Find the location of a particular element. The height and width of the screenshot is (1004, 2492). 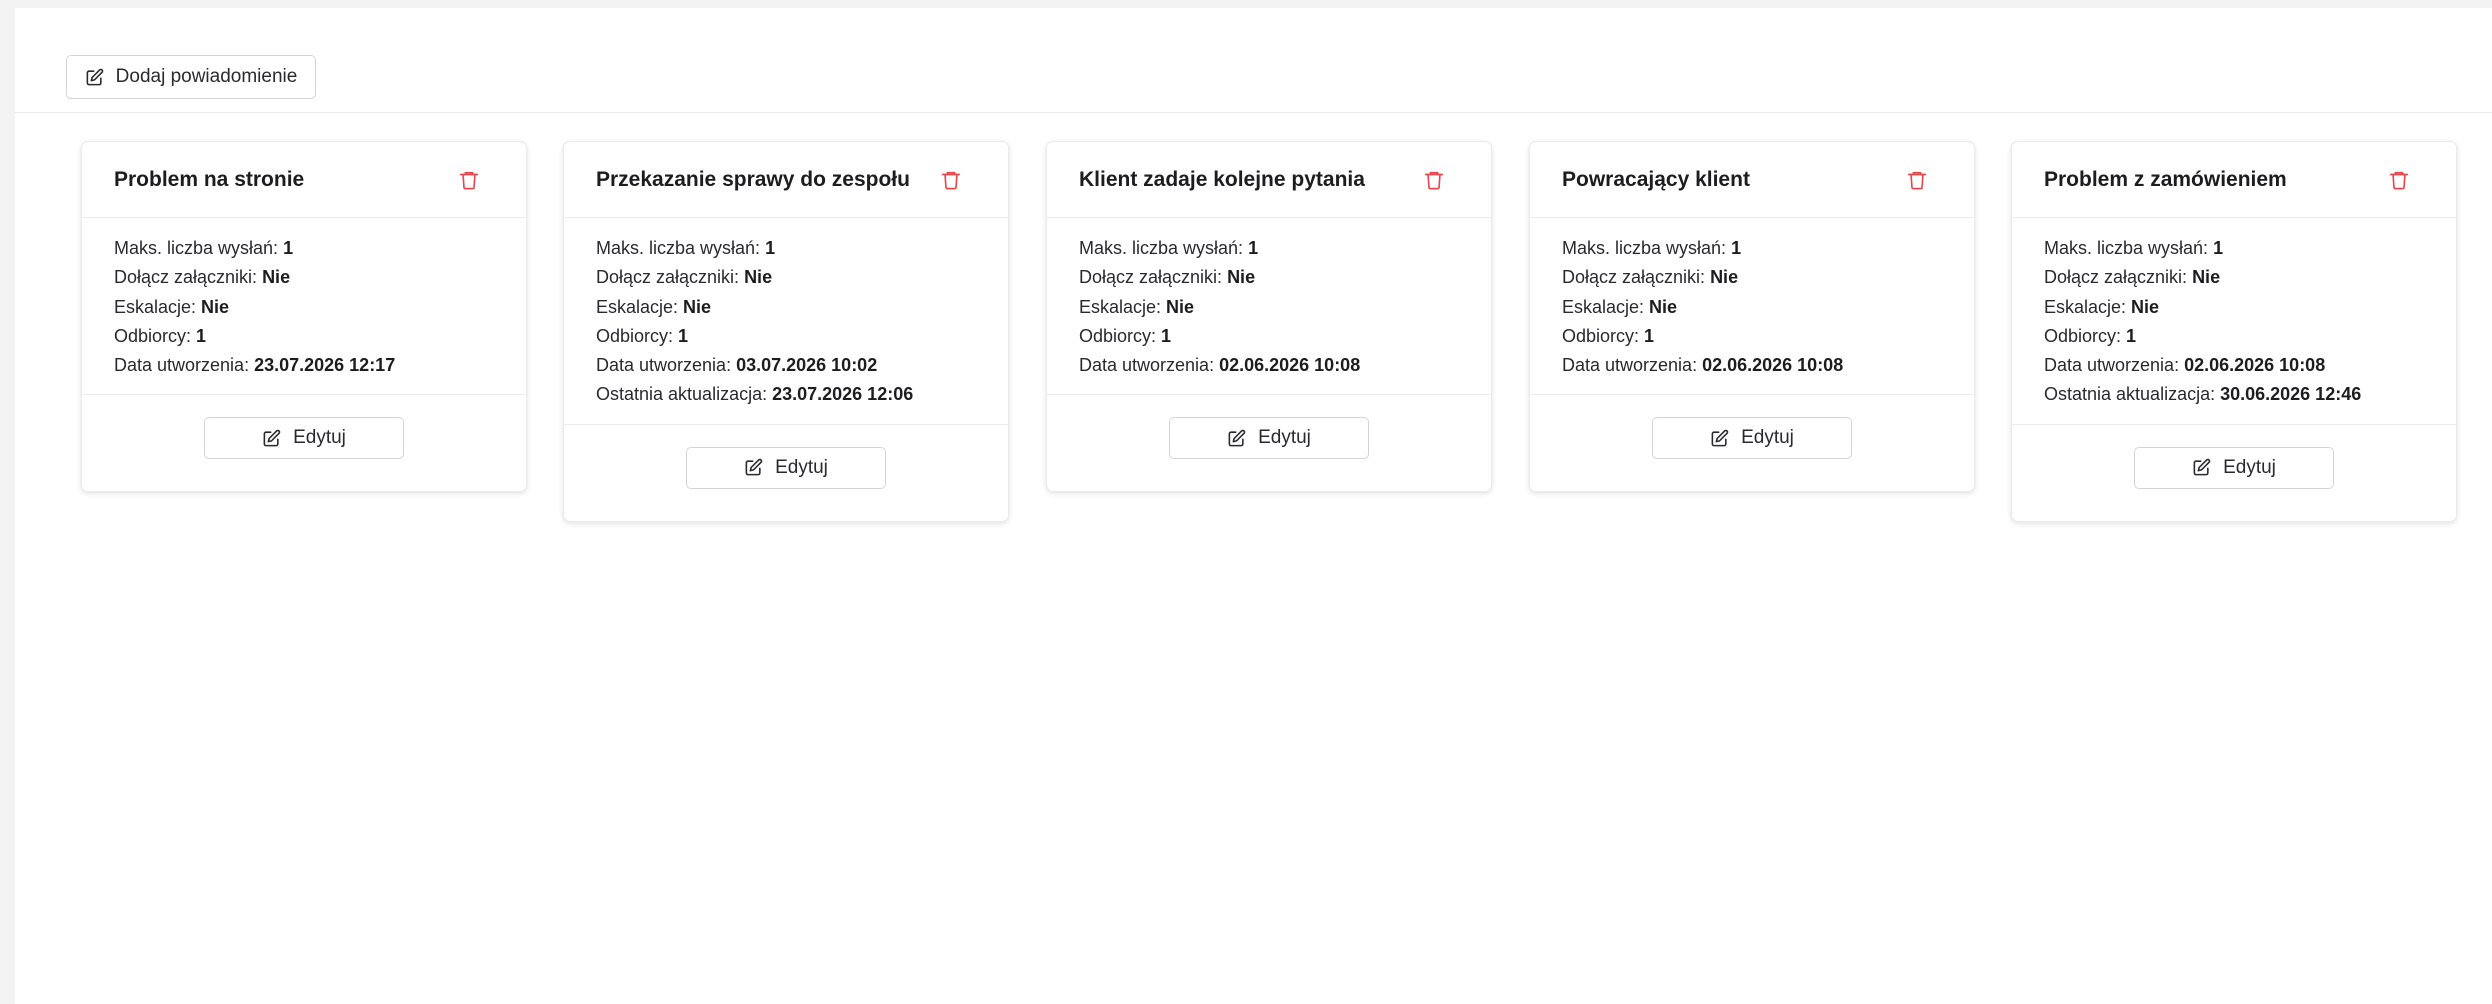

card-title: Przekazanie sprawy do zespołu is located at coordinates (753, 179).